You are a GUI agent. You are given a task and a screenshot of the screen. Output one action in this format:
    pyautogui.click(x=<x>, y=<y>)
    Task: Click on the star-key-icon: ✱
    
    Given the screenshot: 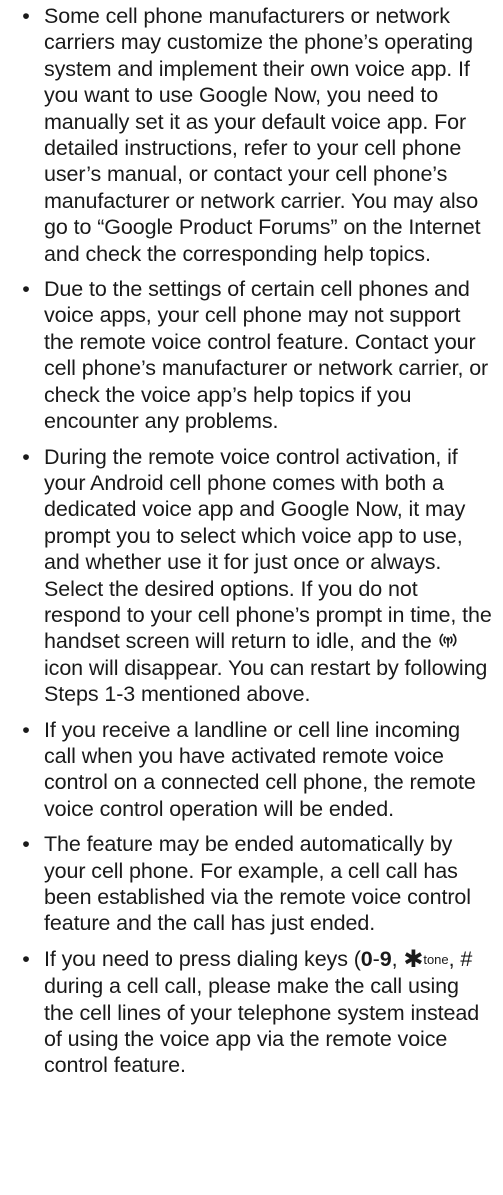 What is the action you would take?
    pyautogui.click(x=413, y=959)
    